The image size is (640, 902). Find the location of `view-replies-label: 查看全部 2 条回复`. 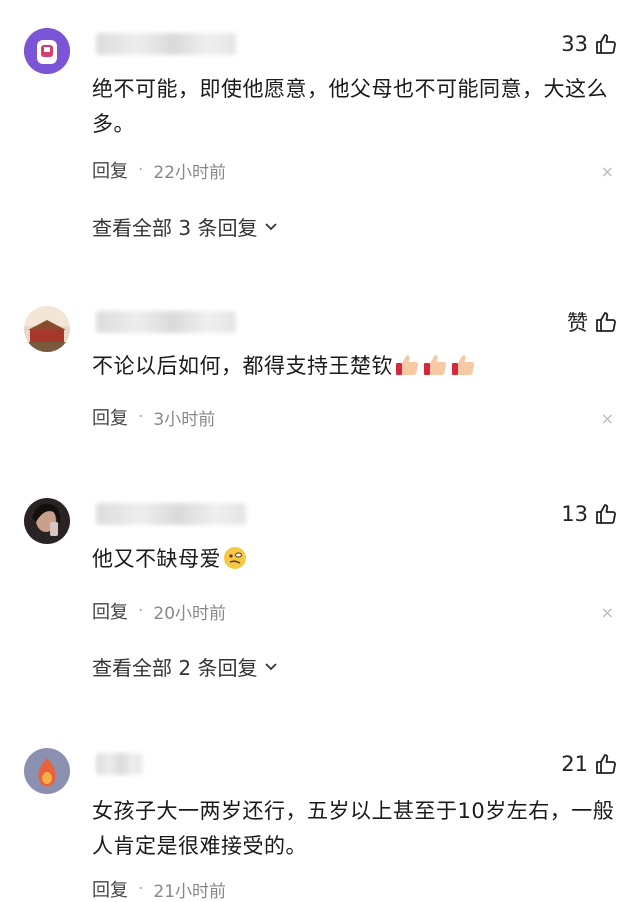

view-replies-label: 查看全部 2 条回复 is located at coordinates (175, 667).